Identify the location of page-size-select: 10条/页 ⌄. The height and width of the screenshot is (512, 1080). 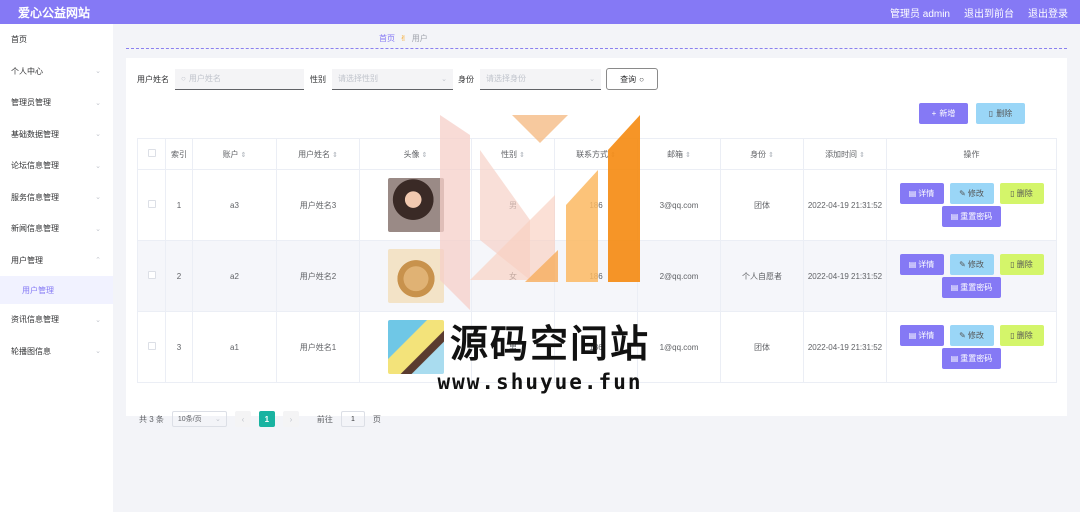
(199, 419).